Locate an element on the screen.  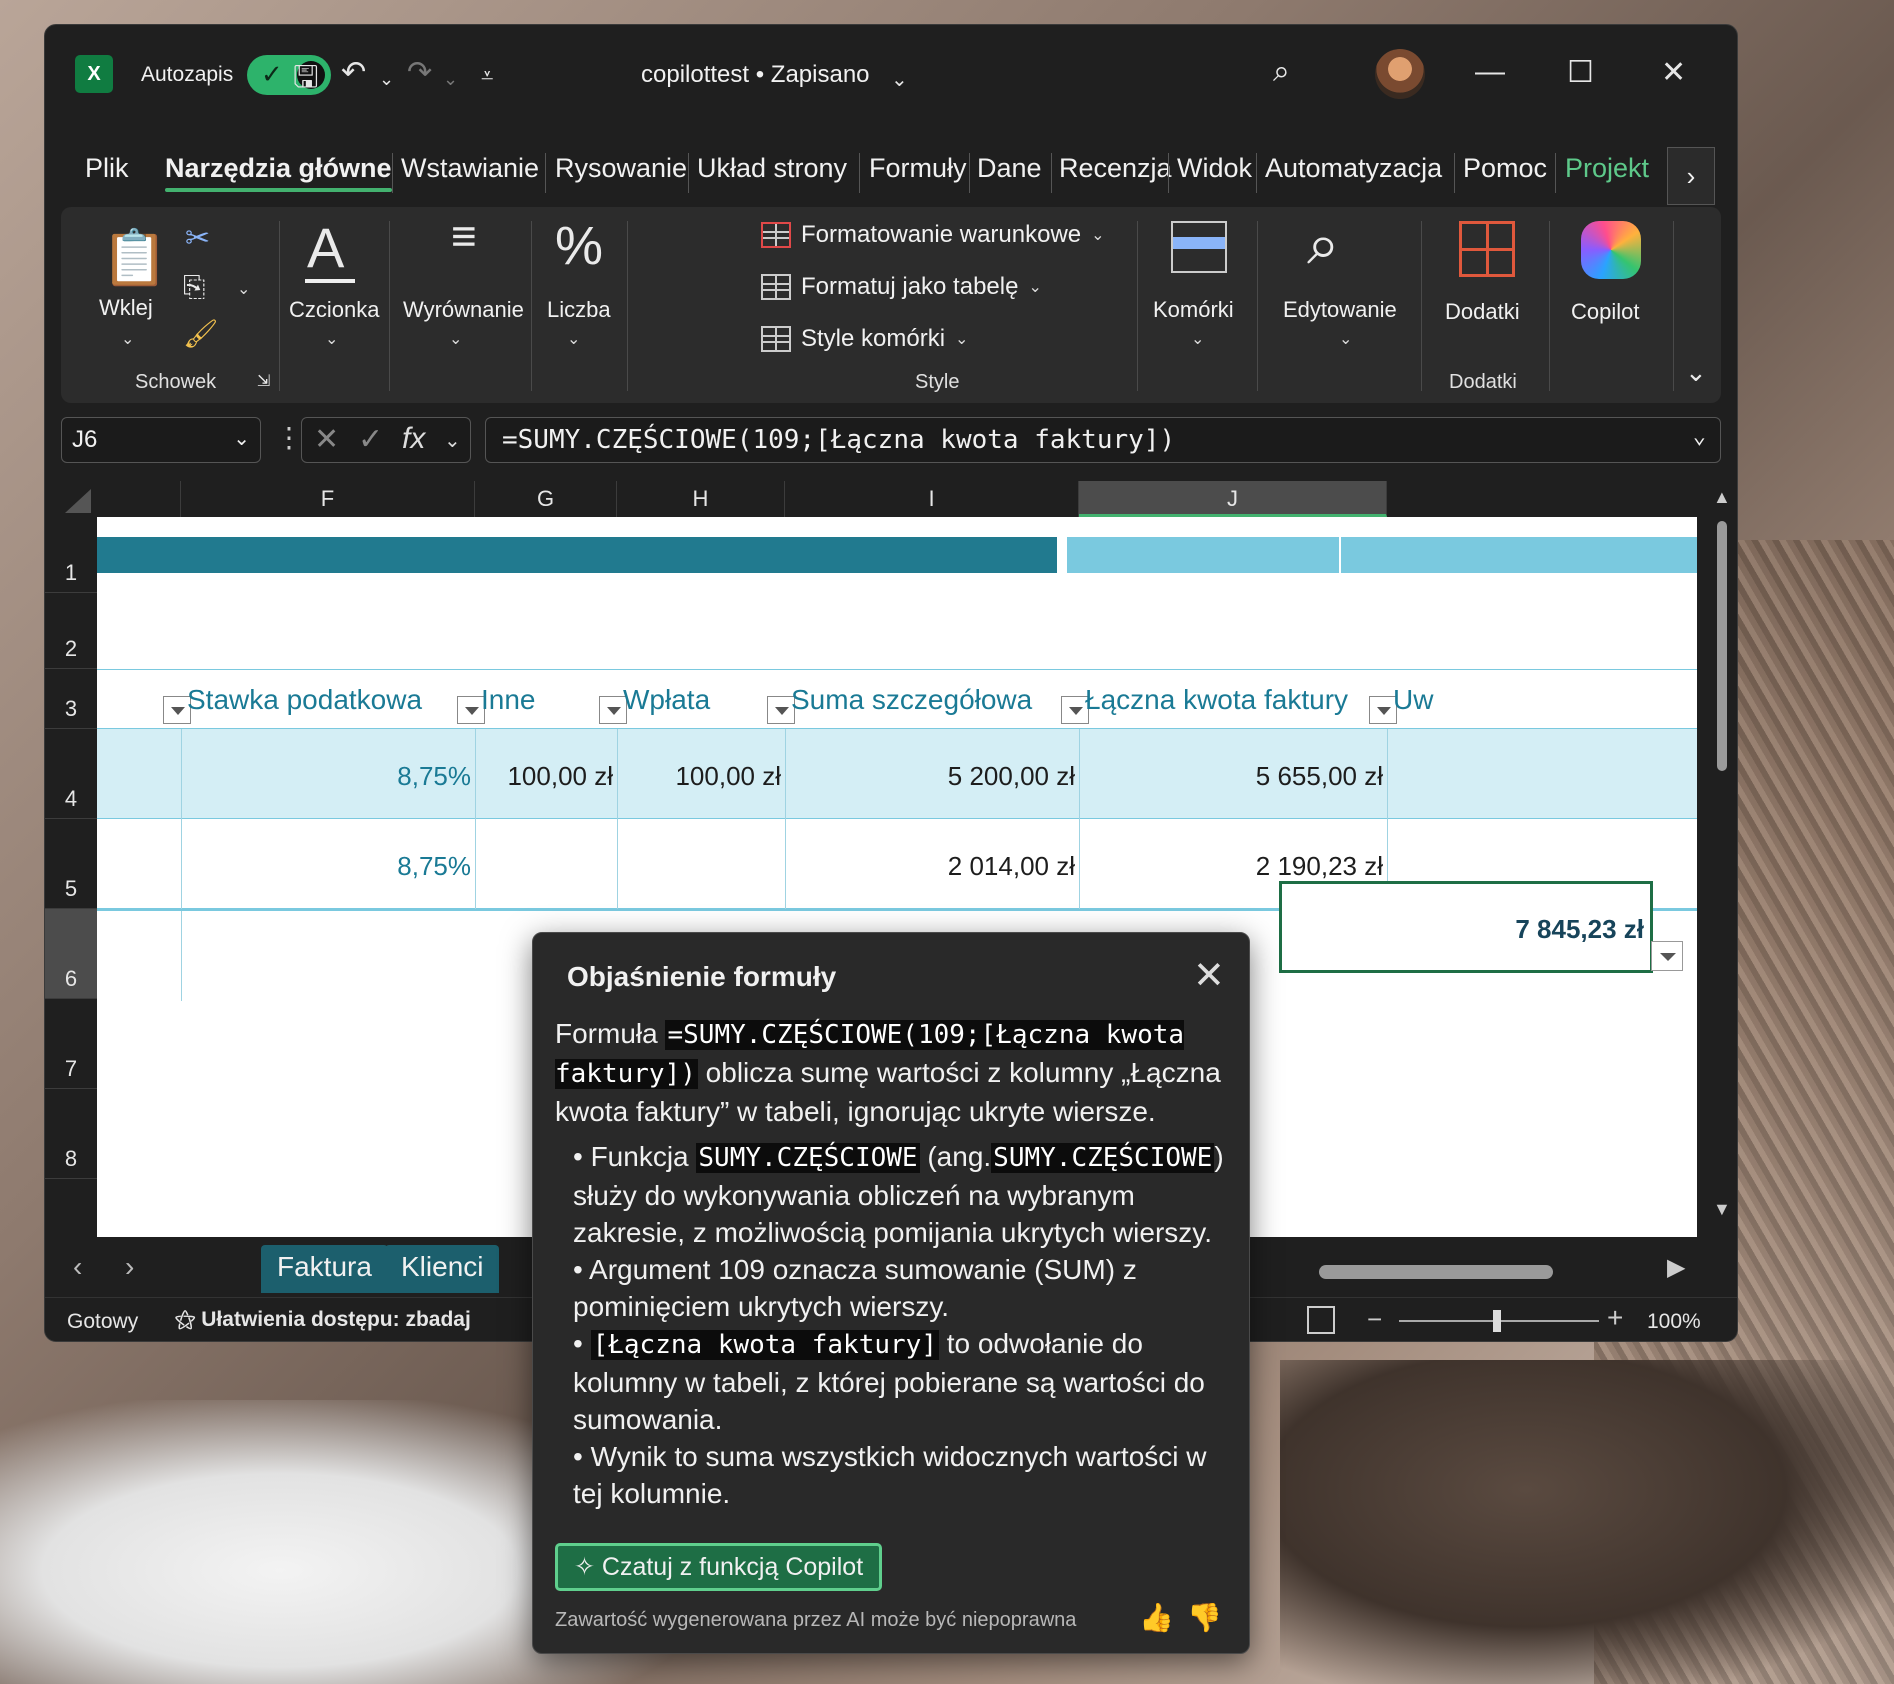
sheet-tab-klienci: Klienci is located at coordinates (442, 1269).